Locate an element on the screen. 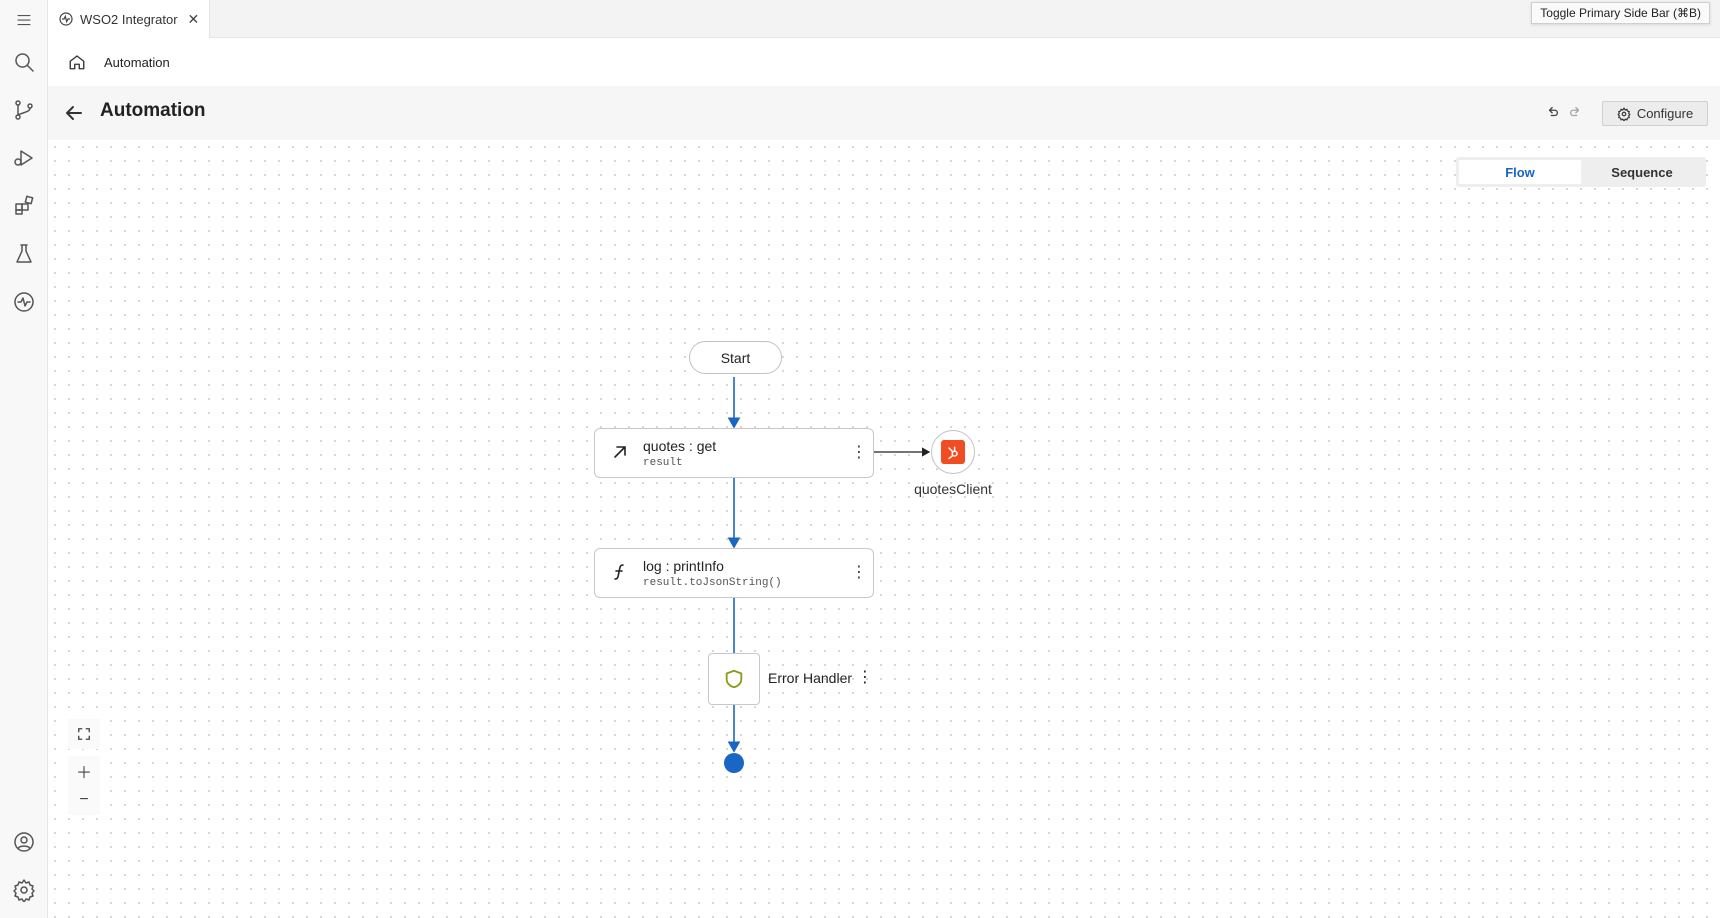 Image resolution: width=1720 pixels, height=918 pixels. configure-label: Configure is located at coordinates (1665, 113).